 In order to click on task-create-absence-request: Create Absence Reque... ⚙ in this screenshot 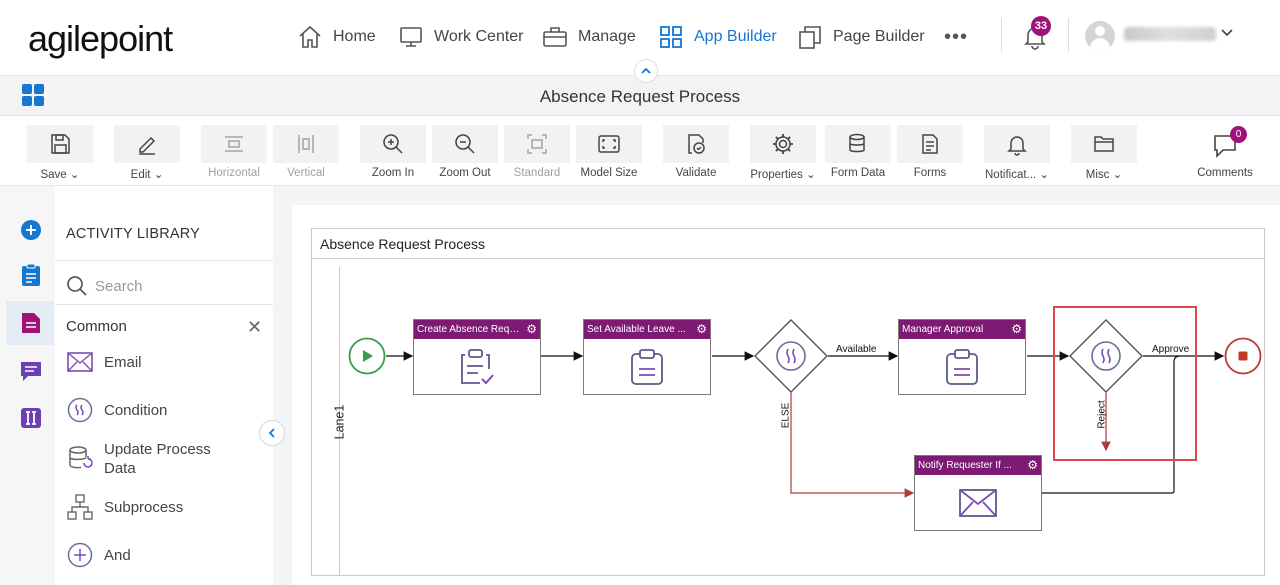, I will do `click(477, 357)`.